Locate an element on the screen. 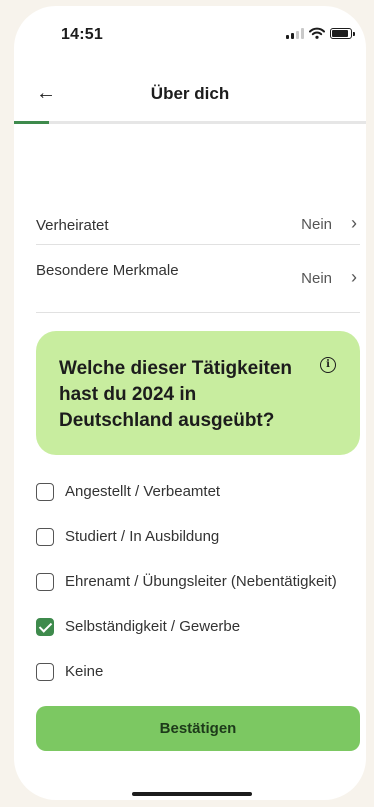  option-ehrenamt: Ehrenamt / Übungsleiter (Nebentätigkeit) is located at coordinates (198, 581).